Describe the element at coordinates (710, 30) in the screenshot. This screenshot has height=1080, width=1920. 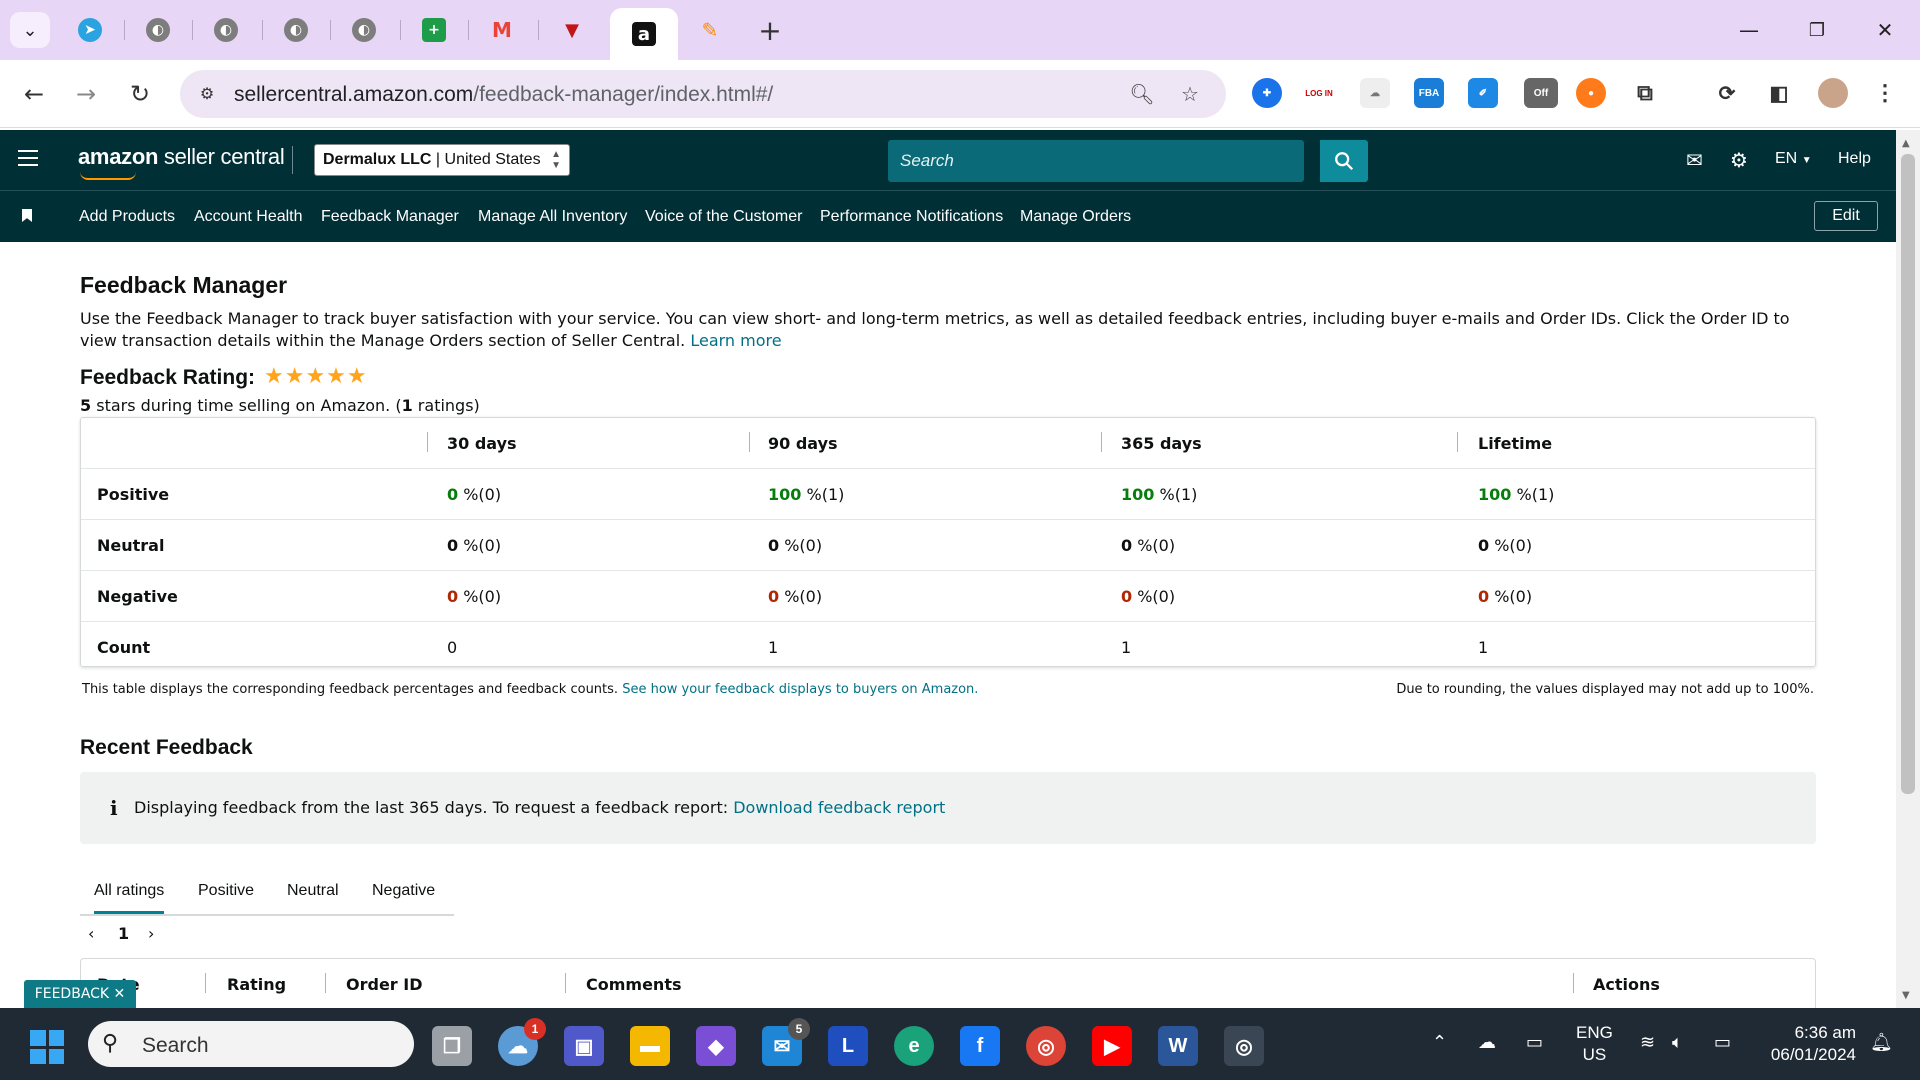
I see `browser-tab: ✎` at that location.